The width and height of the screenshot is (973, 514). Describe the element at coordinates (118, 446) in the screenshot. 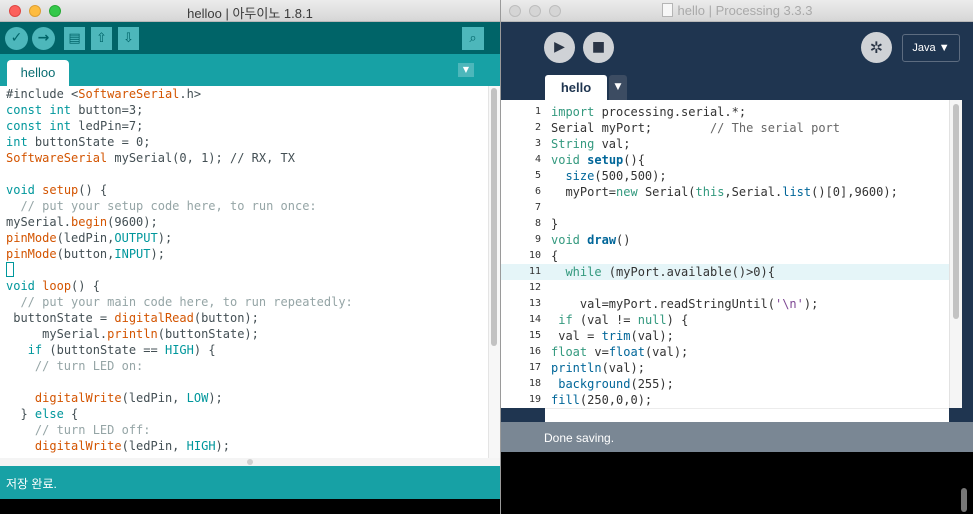

I see `code-line: digitalWrite(ledPin, HIGH);` at that location.